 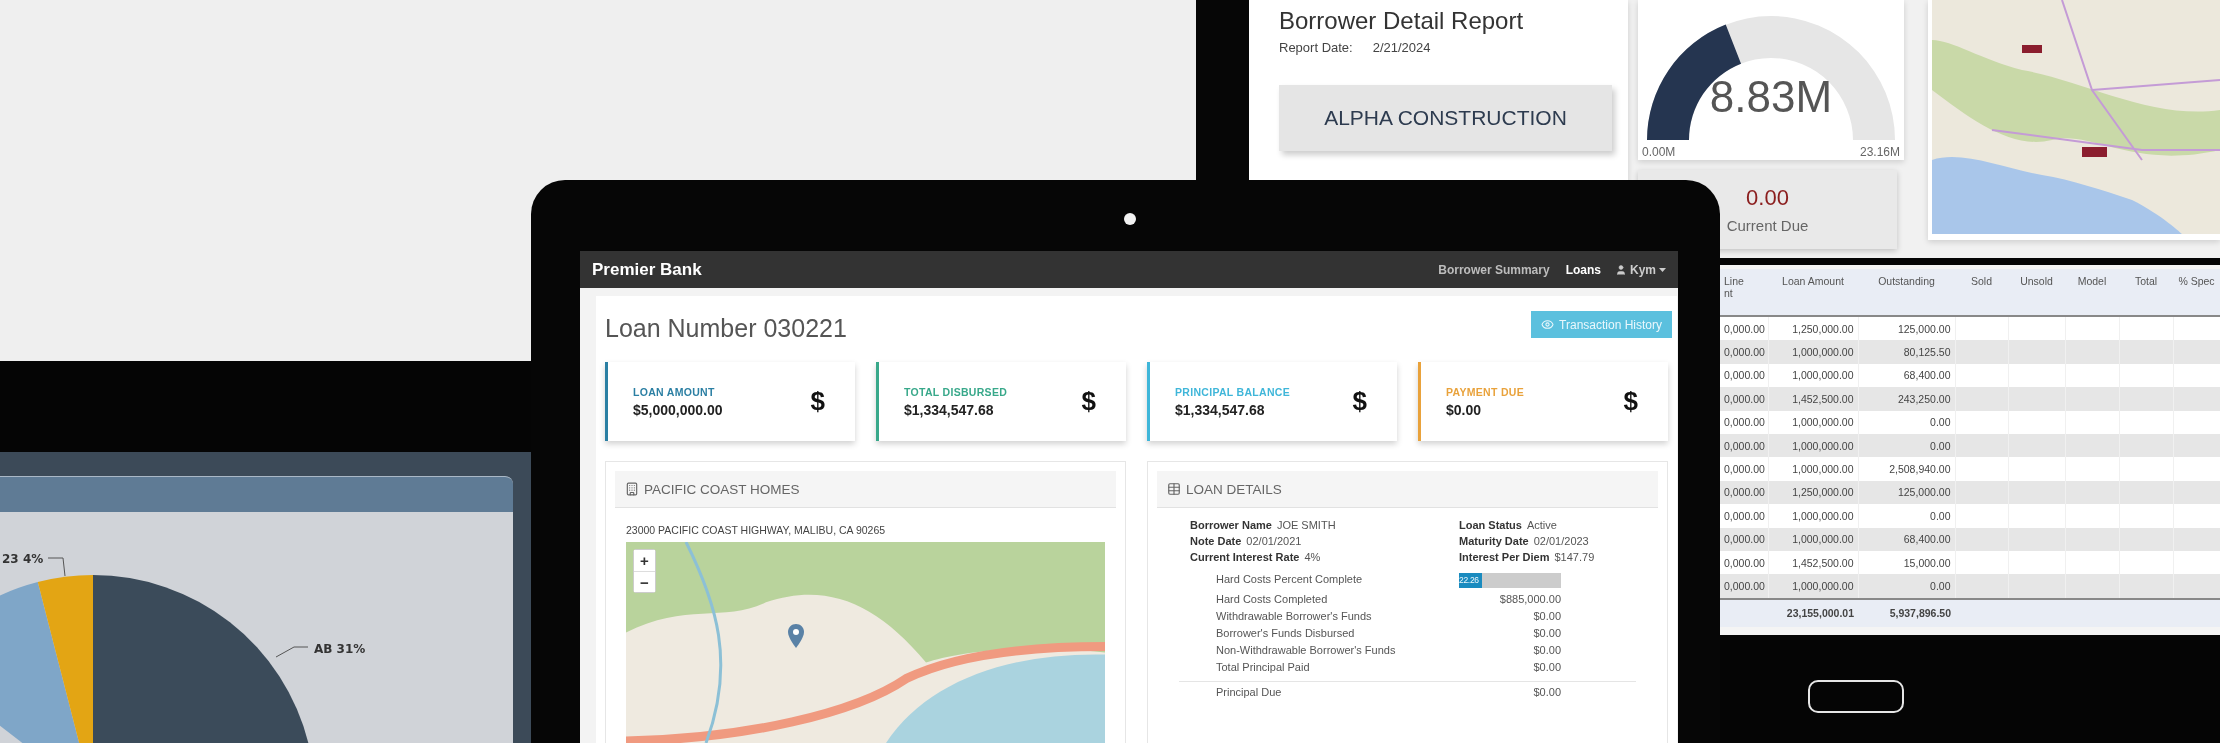 I want to click on column-header: Line nt, so click(x=1744, y=292).